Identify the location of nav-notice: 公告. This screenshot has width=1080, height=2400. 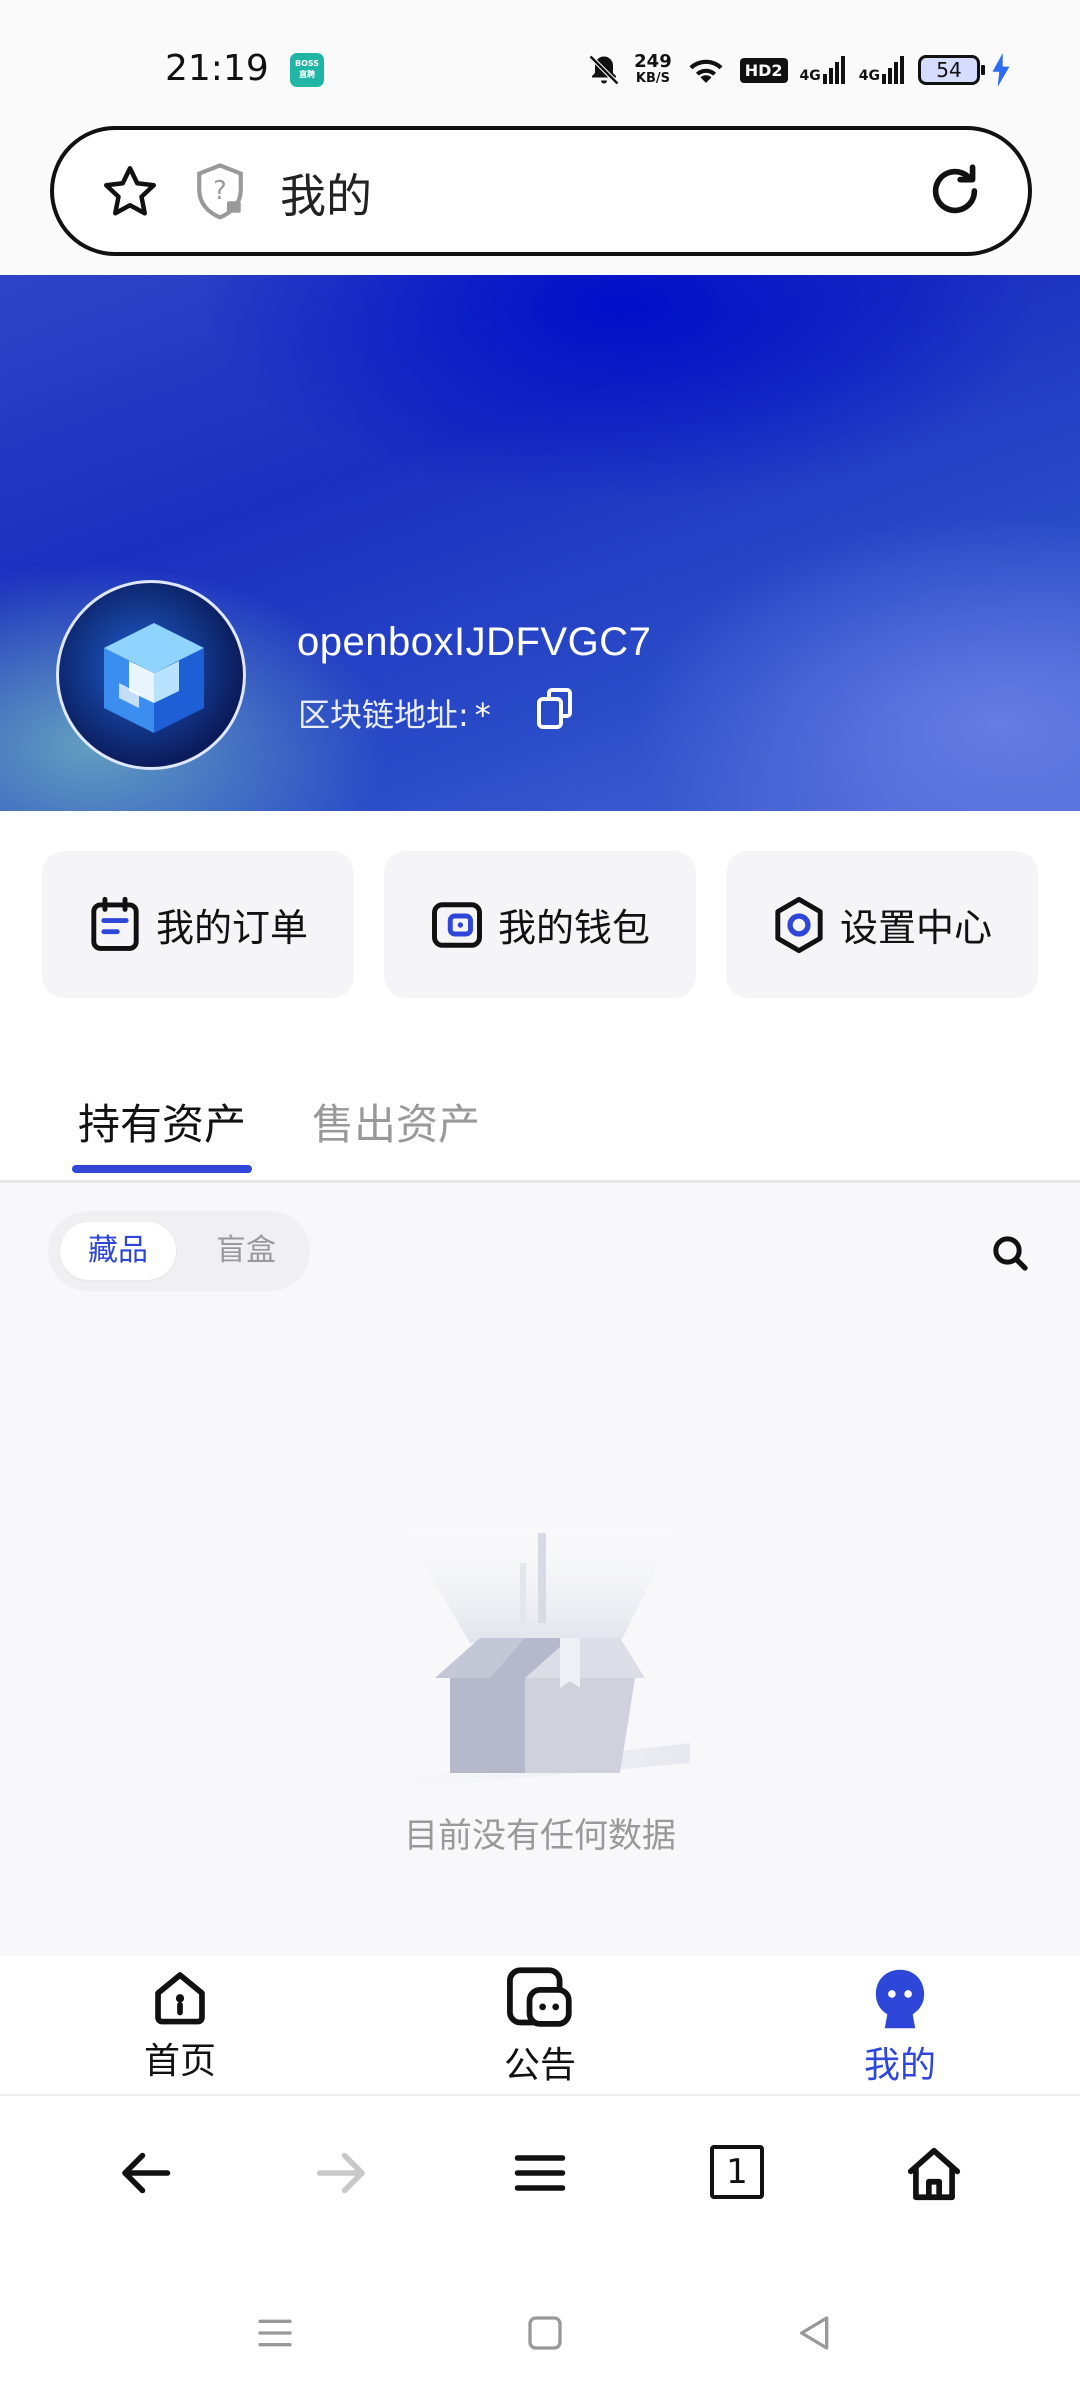
(540, 2027).